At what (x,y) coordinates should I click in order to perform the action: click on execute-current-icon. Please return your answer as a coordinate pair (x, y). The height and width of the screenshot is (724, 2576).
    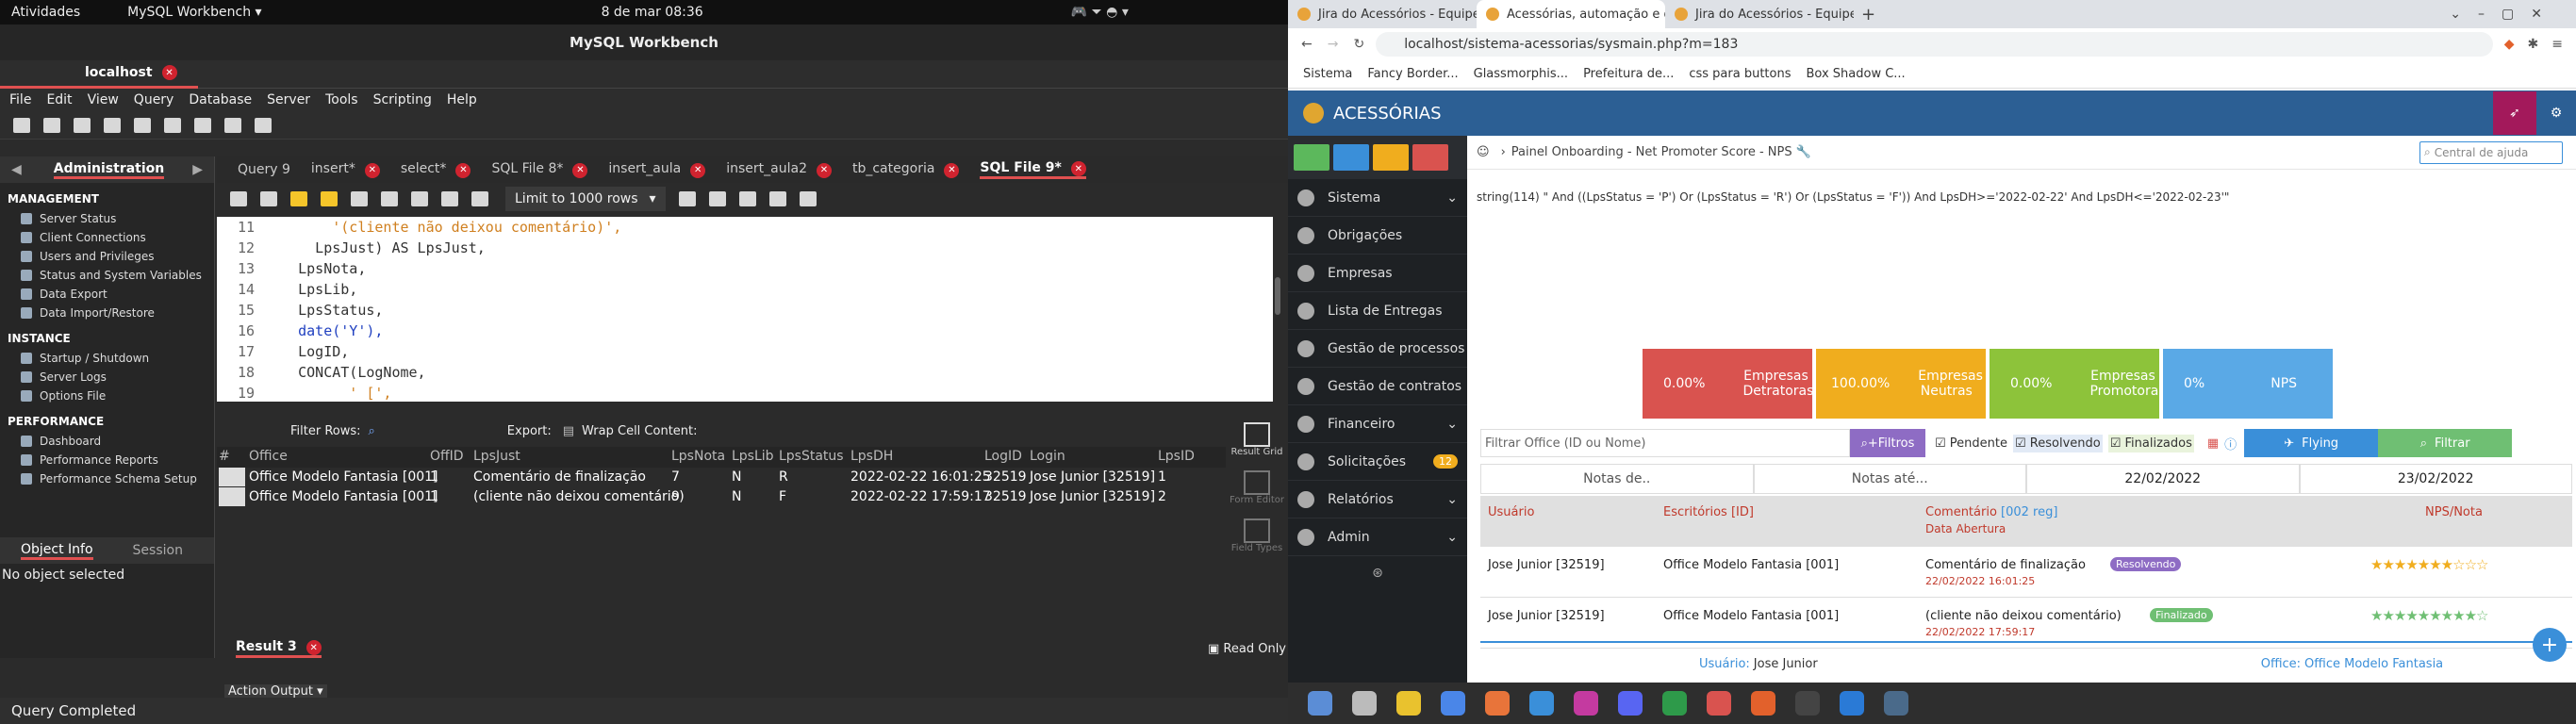
    Looking at the image, I should click on (329, 198).